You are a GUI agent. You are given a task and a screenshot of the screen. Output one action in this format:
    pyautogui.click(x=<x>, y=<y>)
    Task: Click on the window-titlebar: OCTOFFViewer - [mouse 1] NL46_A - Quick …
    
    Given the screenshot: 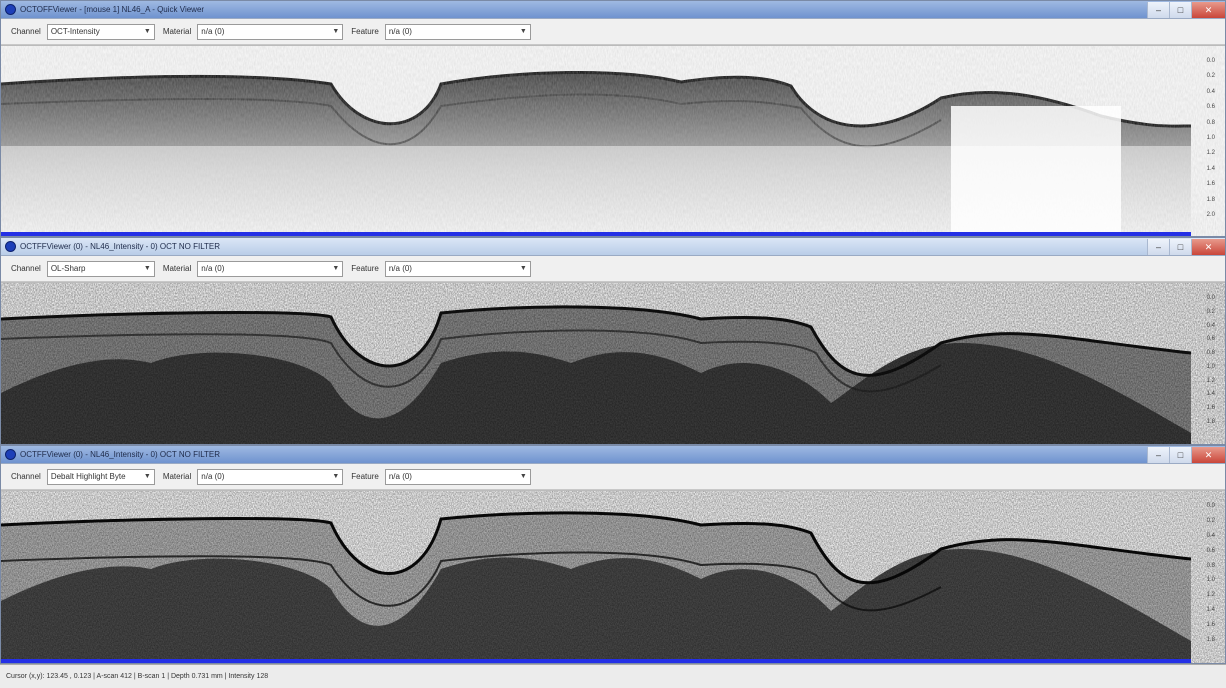 What is the action you would take?
    pyautogui.click(x=613, y=10)
    